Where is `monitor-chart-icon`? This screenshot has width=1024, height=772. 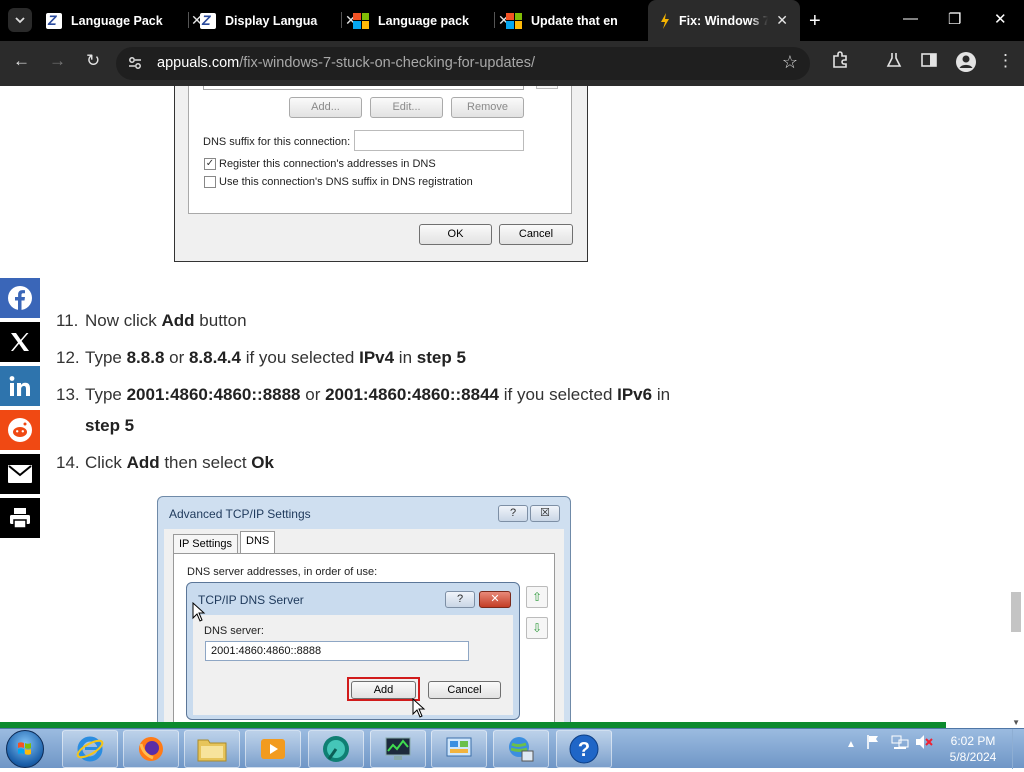
monitor-chart-icon is located at coordinates (398, 748).